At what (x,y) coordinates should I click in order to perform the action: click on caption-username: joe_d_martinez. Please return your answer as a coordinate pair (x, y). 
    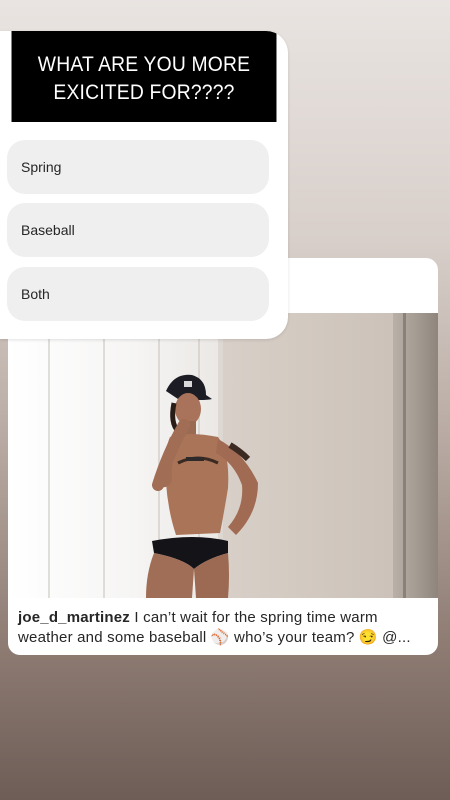
    Looking at the image, I should click on (74, 617).